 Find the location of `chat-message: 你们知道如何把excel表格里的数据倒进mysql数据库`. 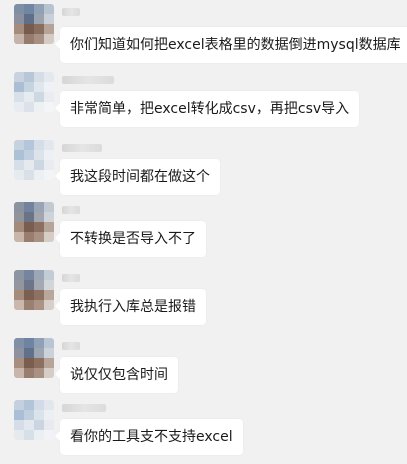

chat-message: 你们知道如何把excel表格里的数据倒进mysql数据库 is located at coordinates (203, 33).